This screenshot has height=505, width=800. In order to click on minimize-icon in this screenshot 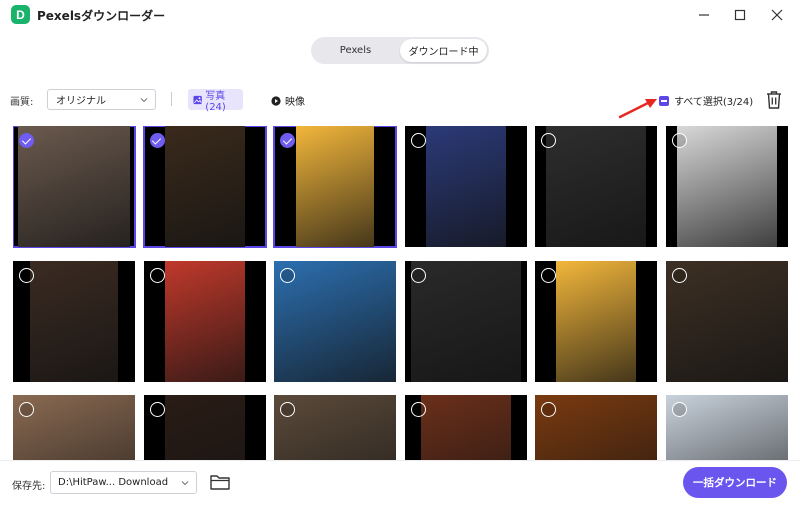, I will do `click(704, 15)`.